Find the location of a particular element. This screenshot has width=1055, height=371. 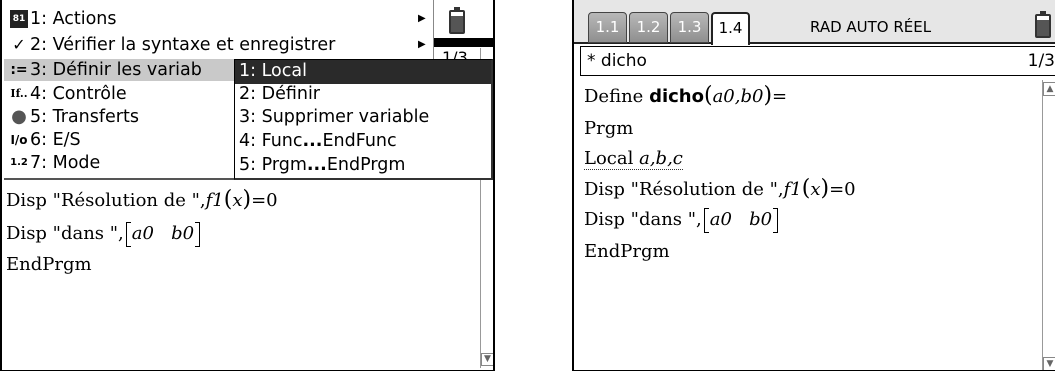

calculator-icon: 81 is located at coordinates (19, 19).